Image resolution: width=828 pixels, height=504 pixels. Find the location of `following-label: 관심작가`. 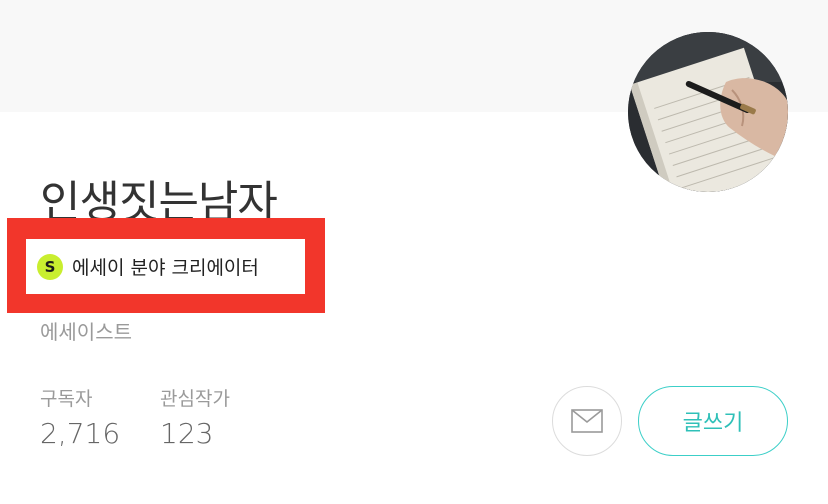

following-label: 관심작가 is located at coordinates (195, 399).